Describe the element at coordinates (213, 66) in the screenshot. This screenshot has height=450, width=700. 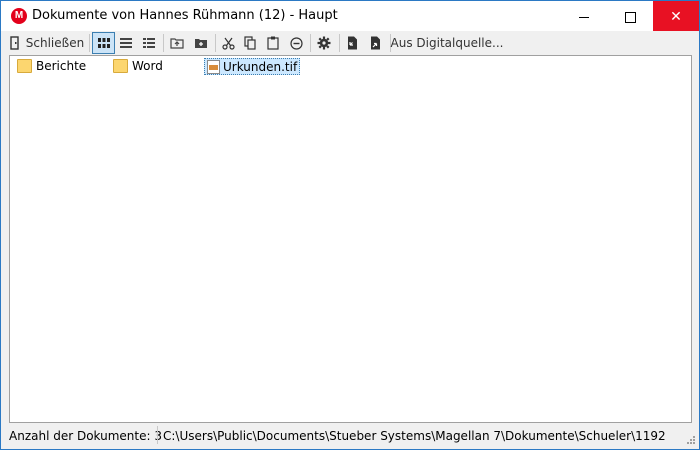
I see `image-file-icon` at that location.